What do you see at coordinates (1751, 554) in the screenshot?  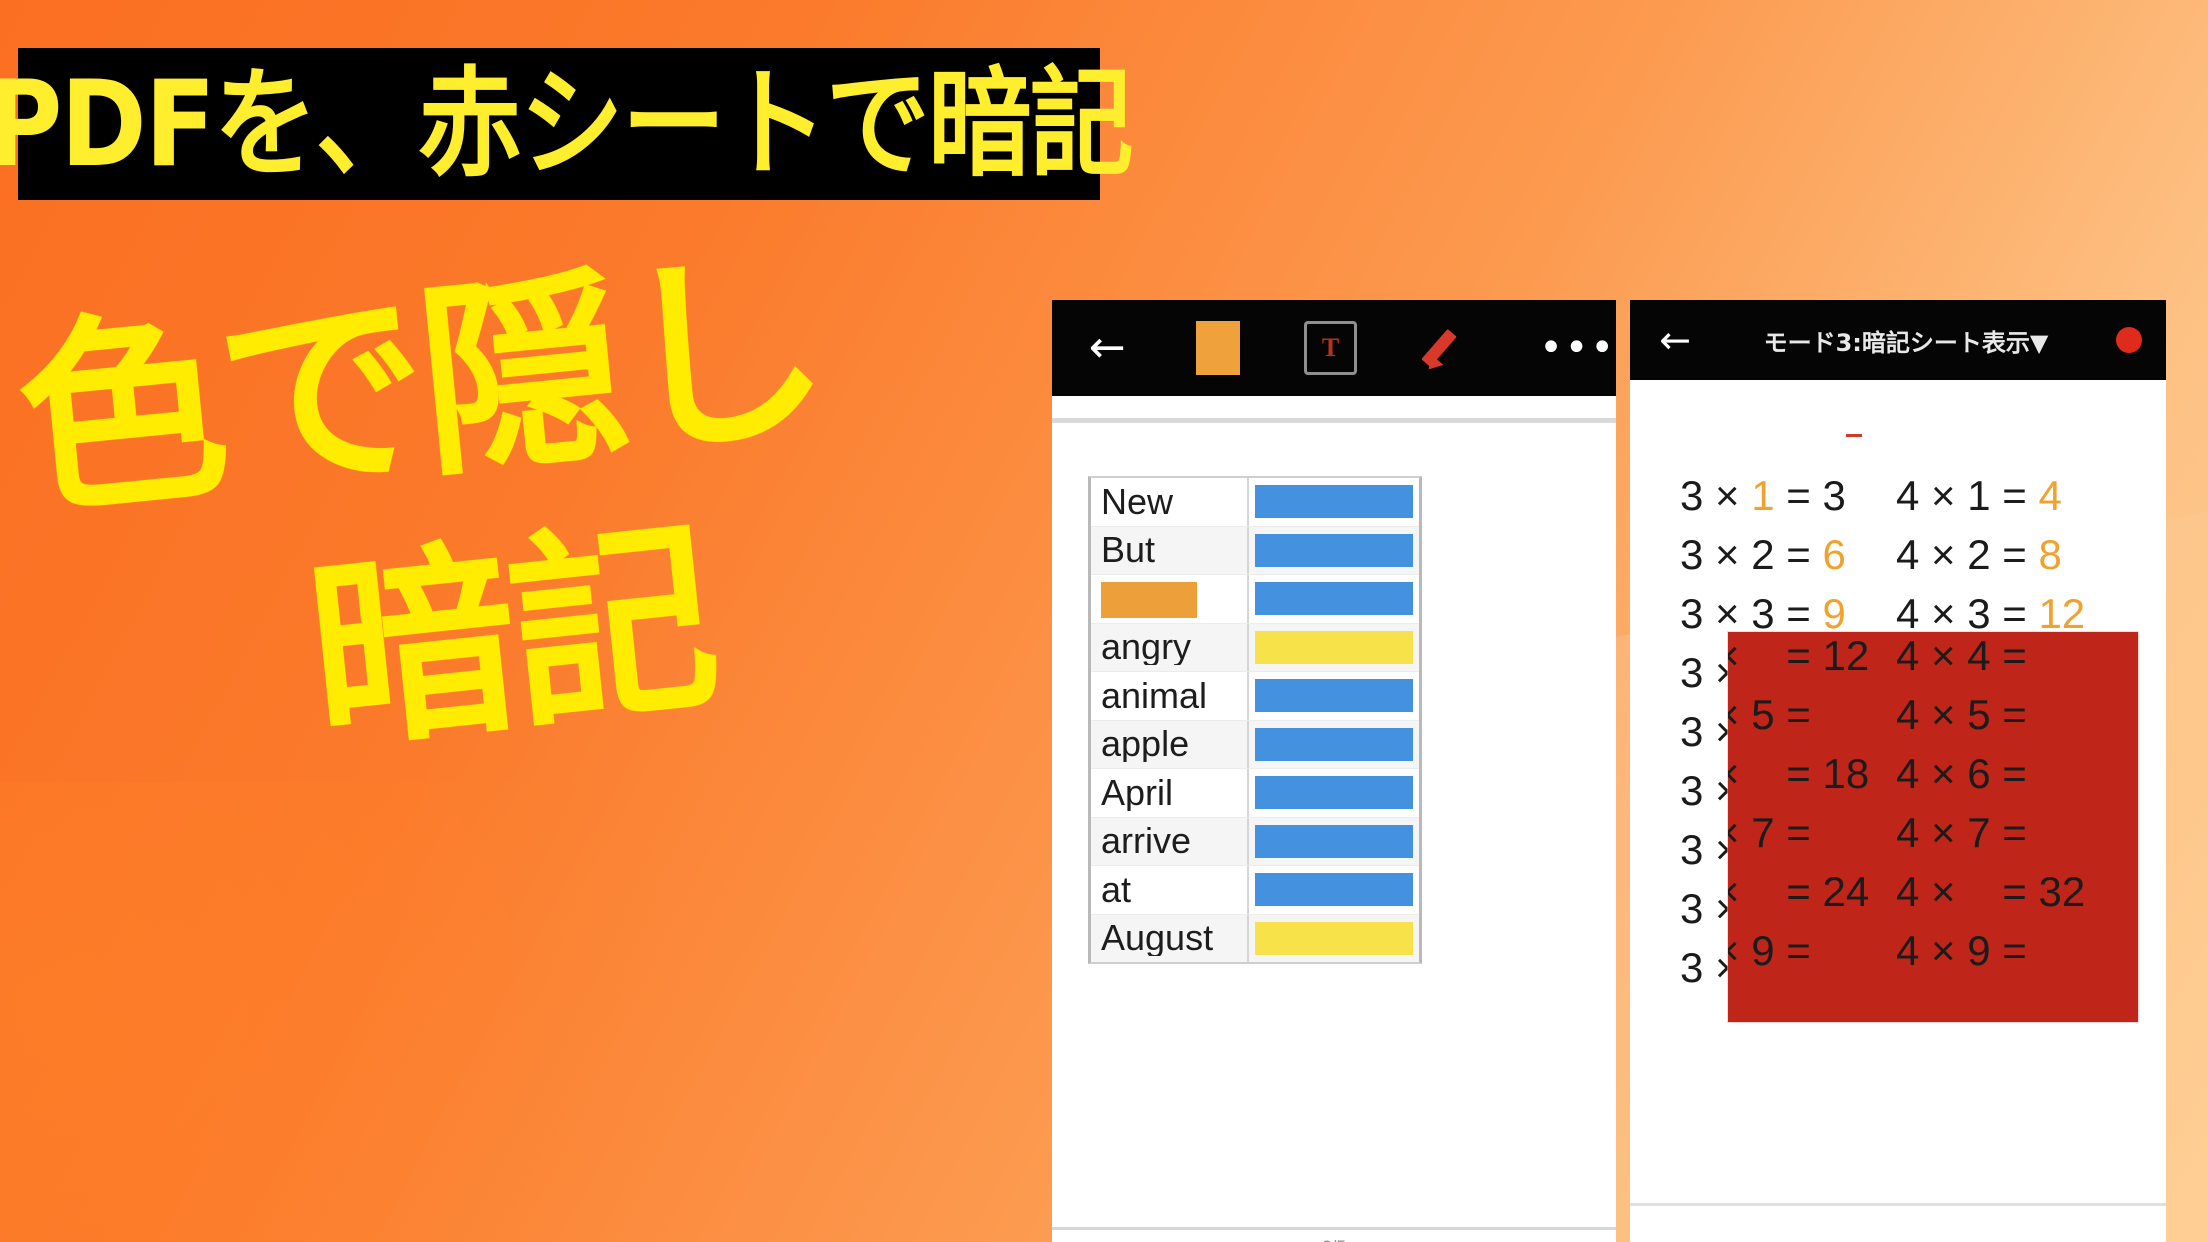 I see `equation-left-expr: 3 × 2 =` at bounding box center [1751, 554].